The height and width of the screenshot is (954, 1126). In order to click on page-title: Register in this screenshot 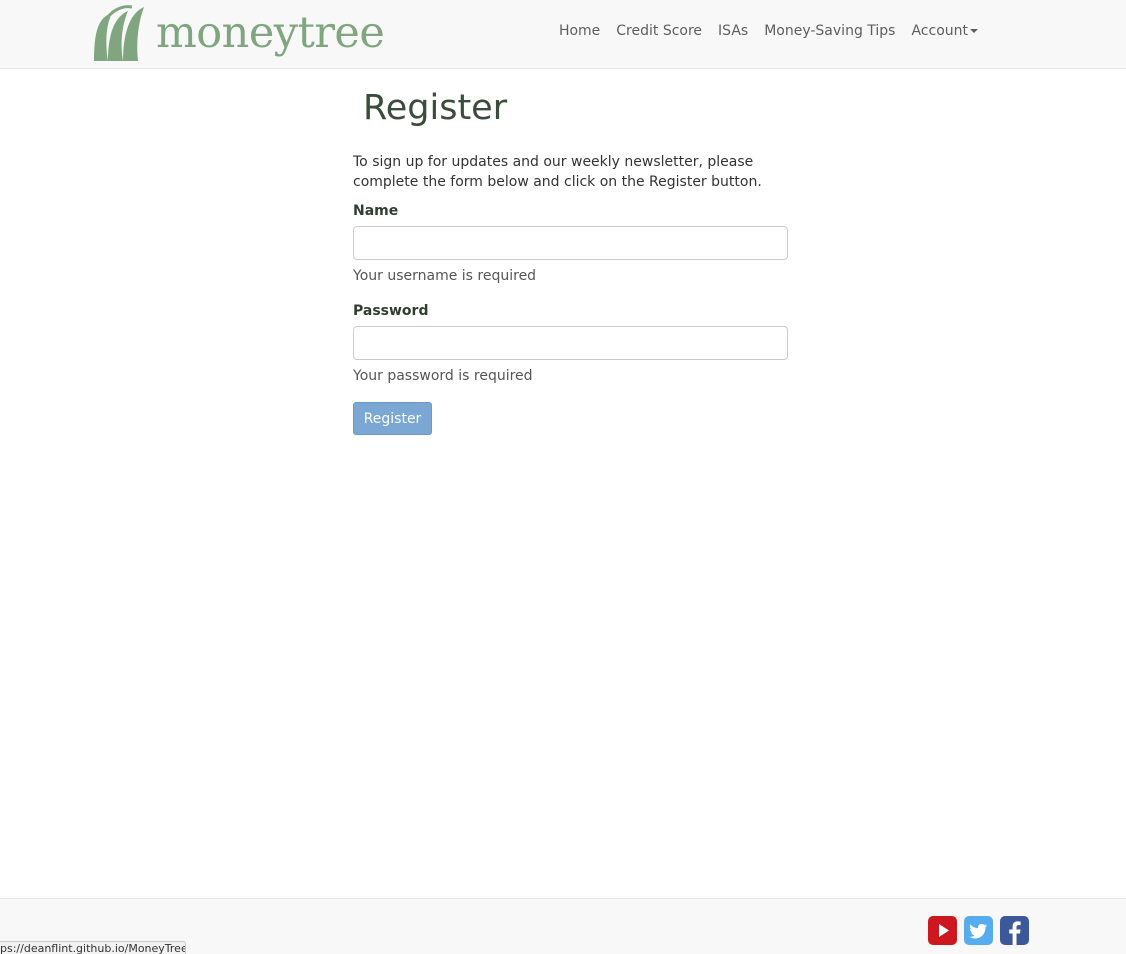, I will do `click(435, 108)`.